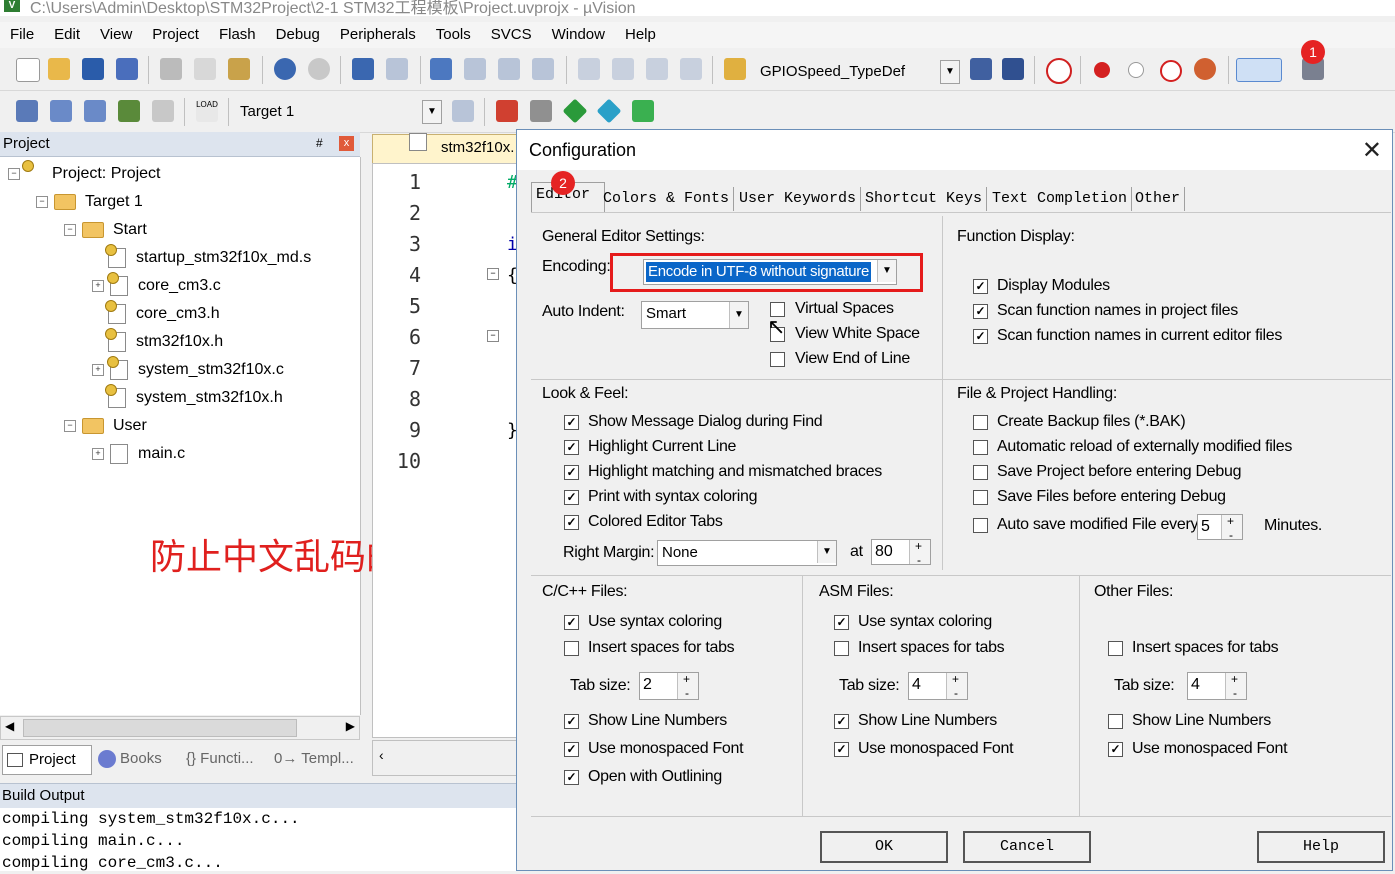 This screenshot has height=874, width=1395. What do you see at coordinates (571, 777) in the screenshot?
I see `c-outlining-checkbox: ✓` at bounding box center [571, 777].